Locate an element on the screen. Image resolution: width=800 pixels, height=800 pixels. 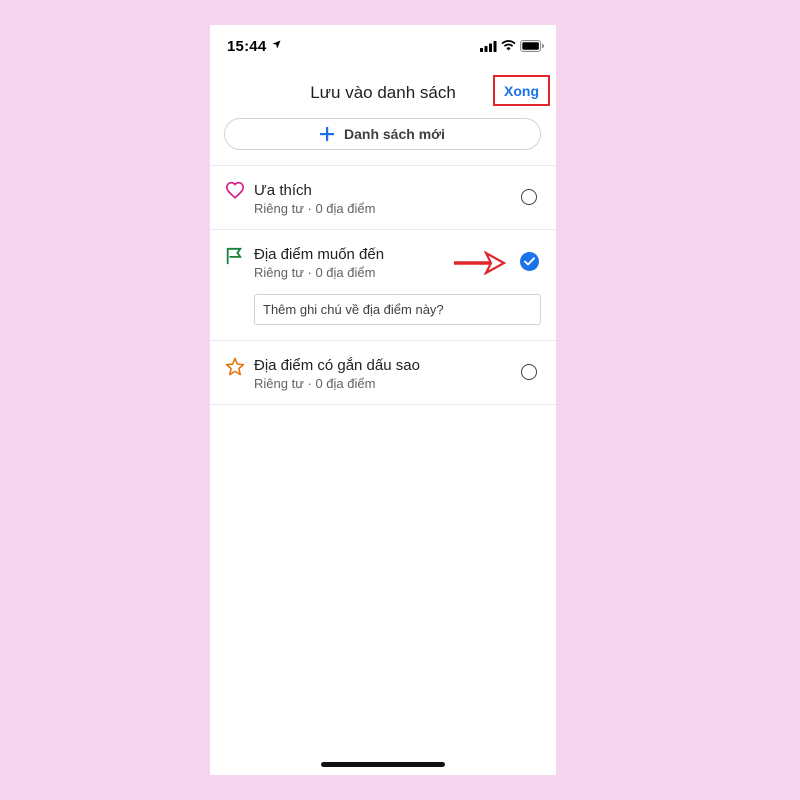
list-item-title: Địa điểm có gắn dấu sao is located at coordinates (337, 365).